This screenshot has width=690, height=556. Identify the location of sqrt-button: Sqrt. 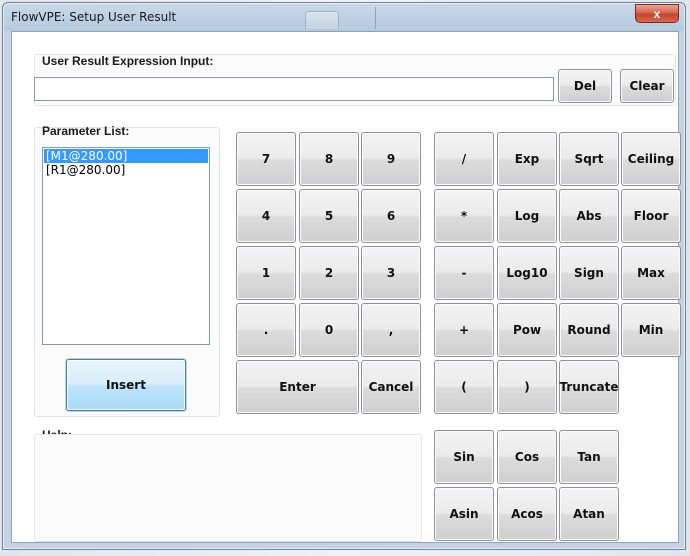
(589, 159).